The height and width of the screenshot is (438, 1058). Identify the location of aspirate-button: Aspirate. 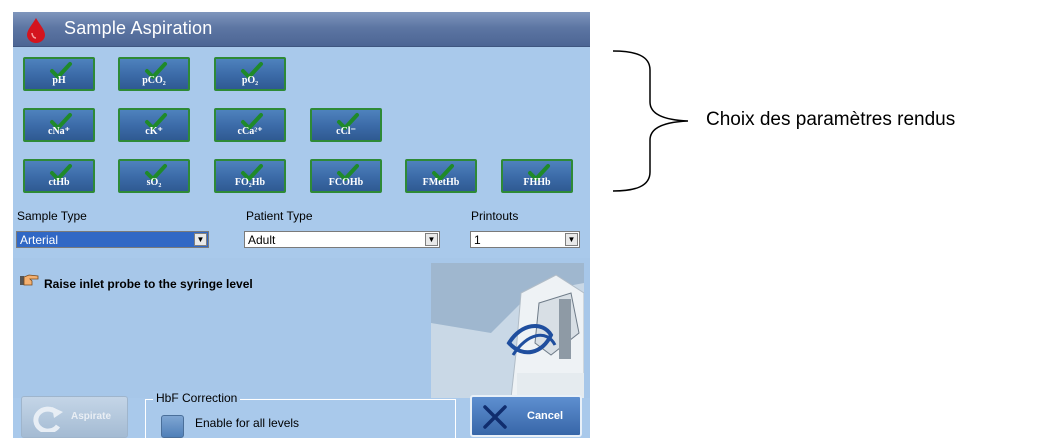
(74, 417).